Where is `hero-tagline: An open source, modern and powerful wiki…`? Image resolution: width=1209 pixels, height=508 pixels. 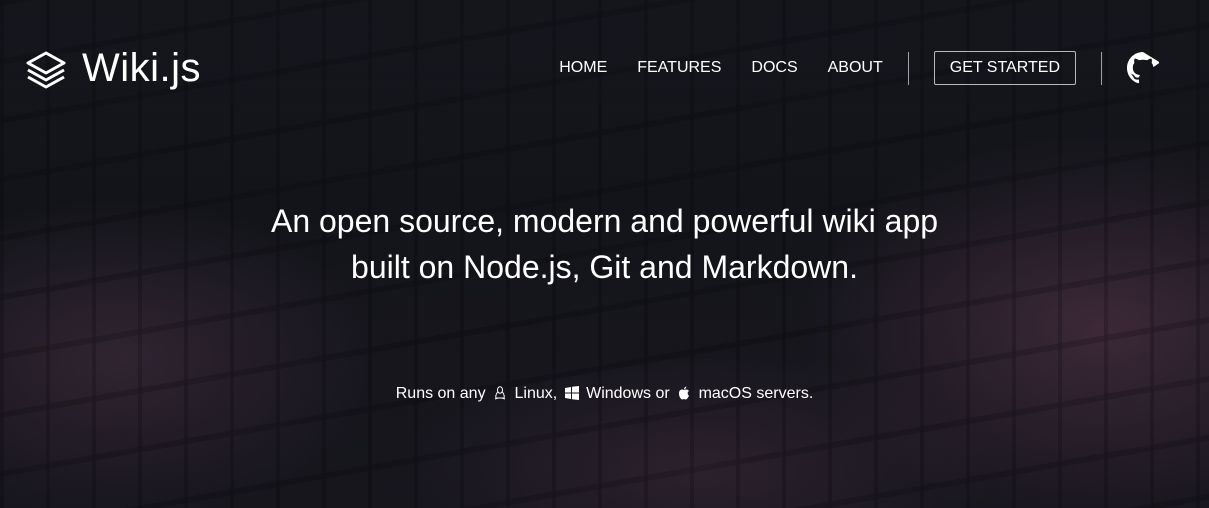 hero-tagline: An open source, modern and powerful wiki… is located at coordinates (604, 244).